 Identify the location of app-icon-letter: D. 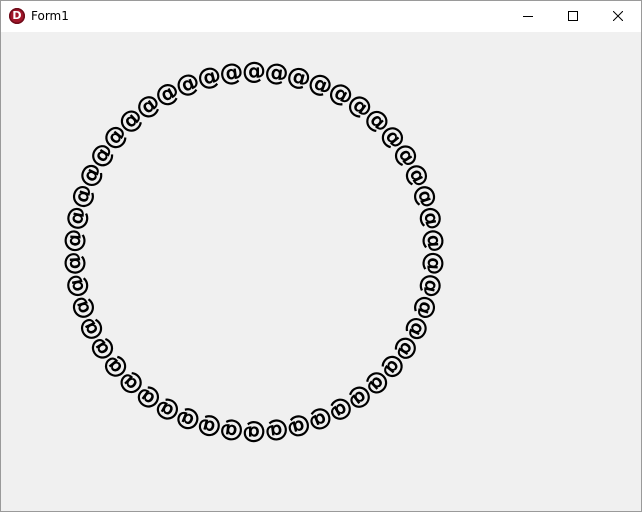
(17, 15).